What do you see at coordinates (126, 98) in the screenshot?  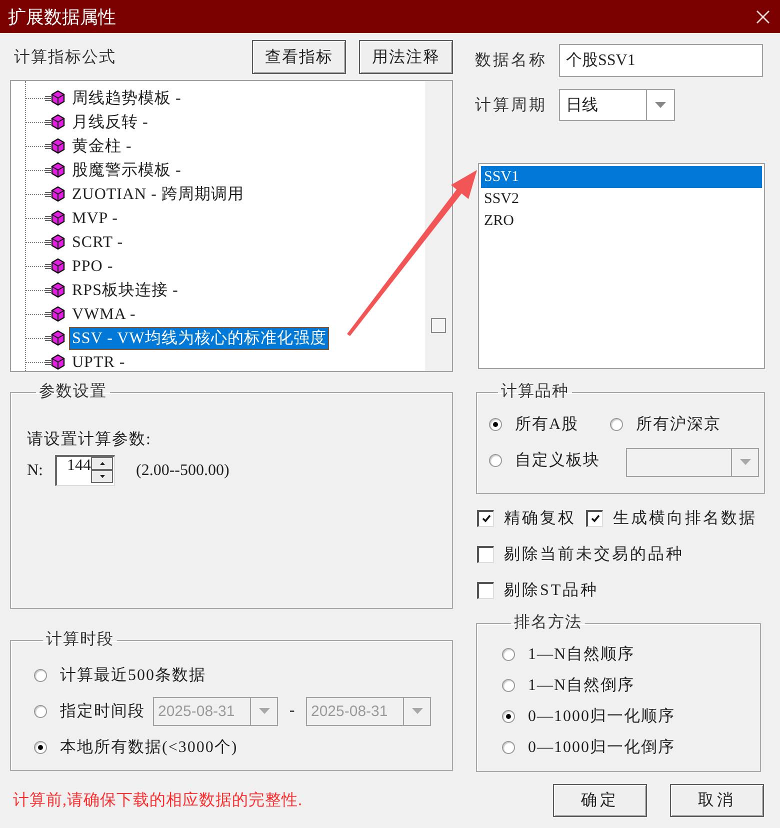 I see `tree-item: 周线趋势模板 -` at bounding box center [126, 98].